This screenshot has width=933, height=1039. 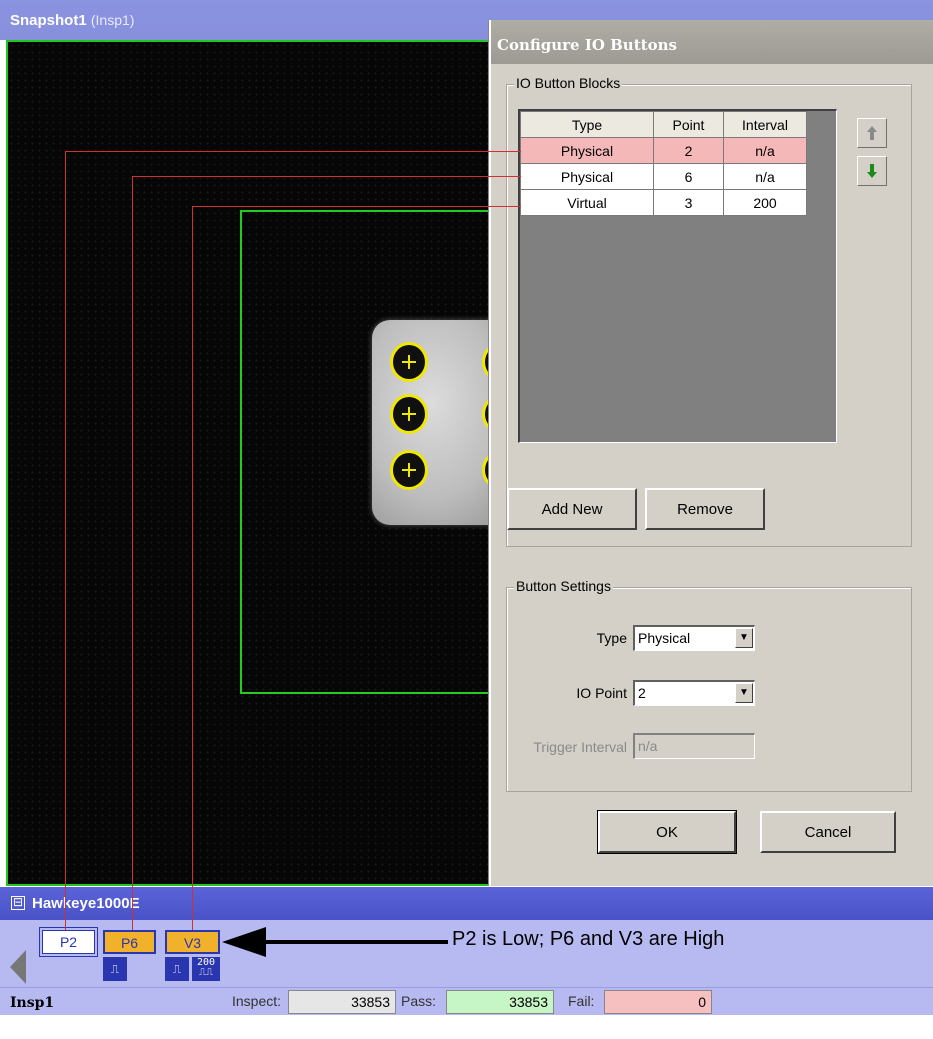 I want to click on arrow-down-icon, so click(x=872, y=171).